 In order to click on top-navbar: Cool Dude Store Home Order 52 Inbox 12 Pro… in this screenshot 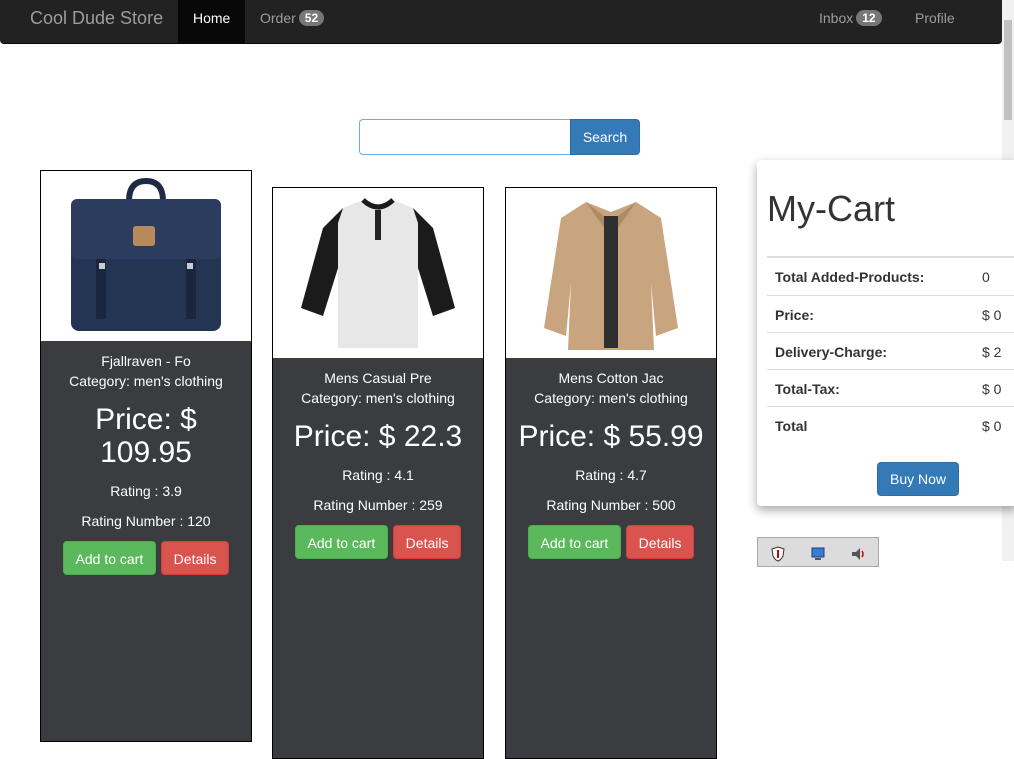, I will do `click(501, 22)`.